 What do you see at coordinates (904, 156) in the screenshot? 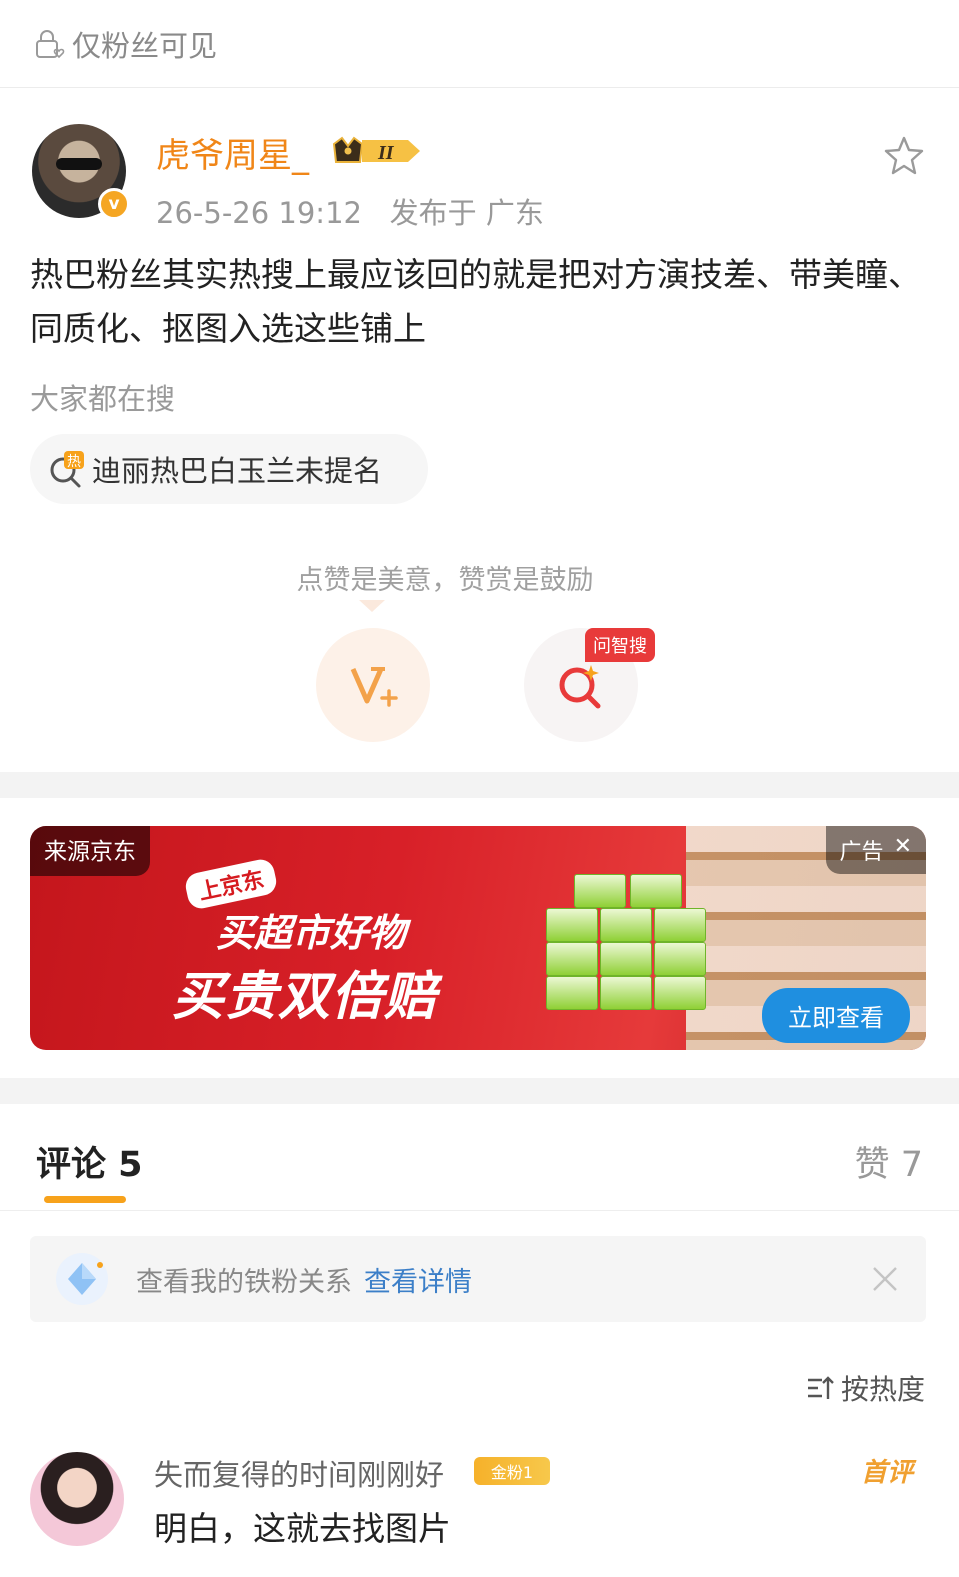
I see `favorite-star-icon` at bounding box center [904, 156].